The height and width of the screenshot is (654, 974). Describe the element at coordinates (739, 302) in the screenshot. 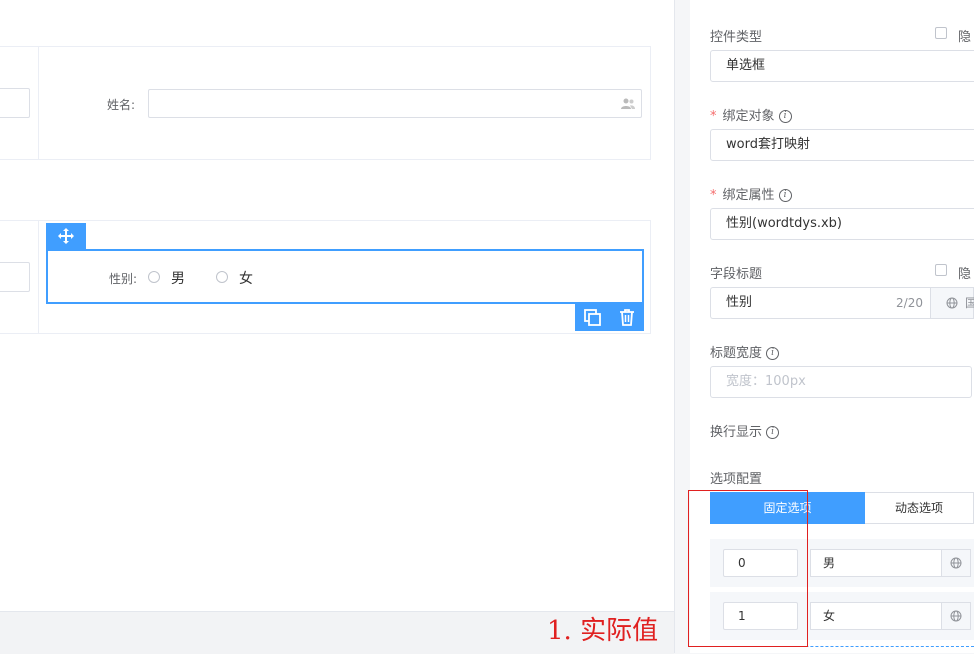

I see `field-title-value: 性别` at that location.